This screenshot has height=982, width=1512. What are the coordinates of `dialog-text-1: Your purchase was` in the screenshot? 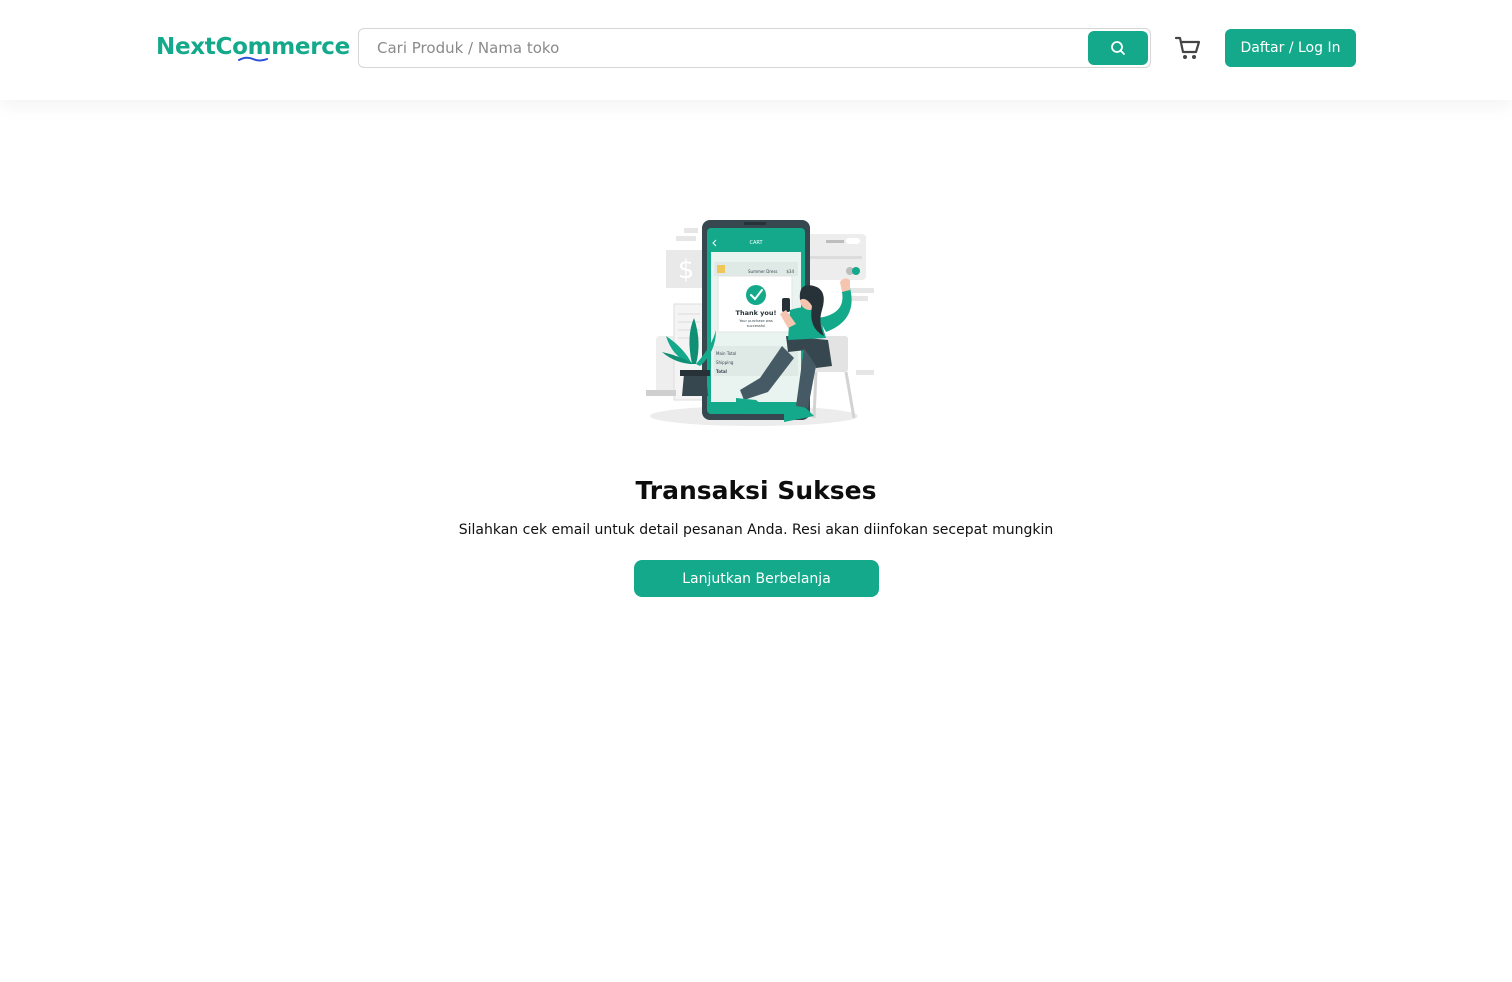 It's located at (756, 321).